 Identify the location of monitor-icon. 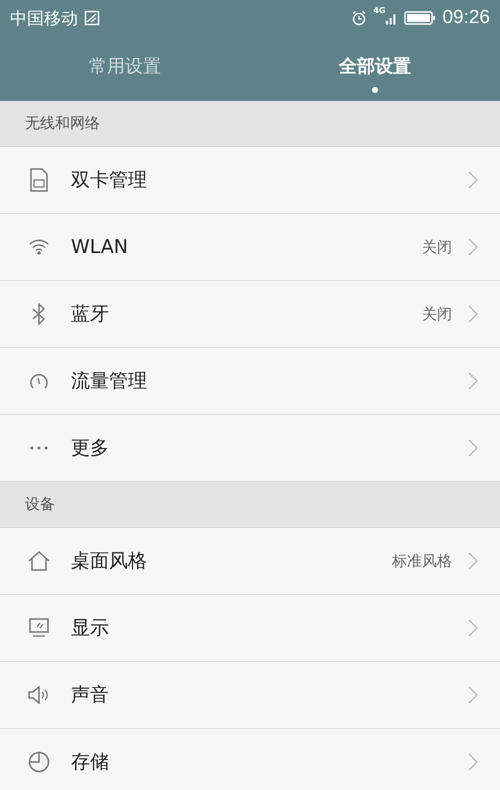
(39, 628).